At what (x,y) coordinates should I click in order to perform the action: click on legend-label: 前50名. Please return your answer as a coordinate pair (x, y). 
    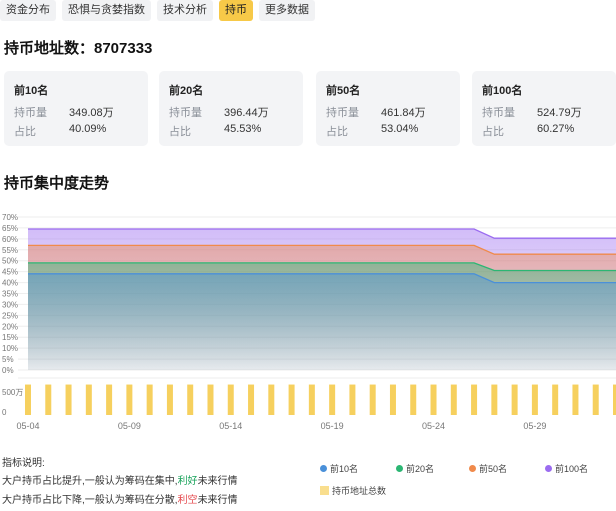
    Looking at the image, I should click on (493, 469).